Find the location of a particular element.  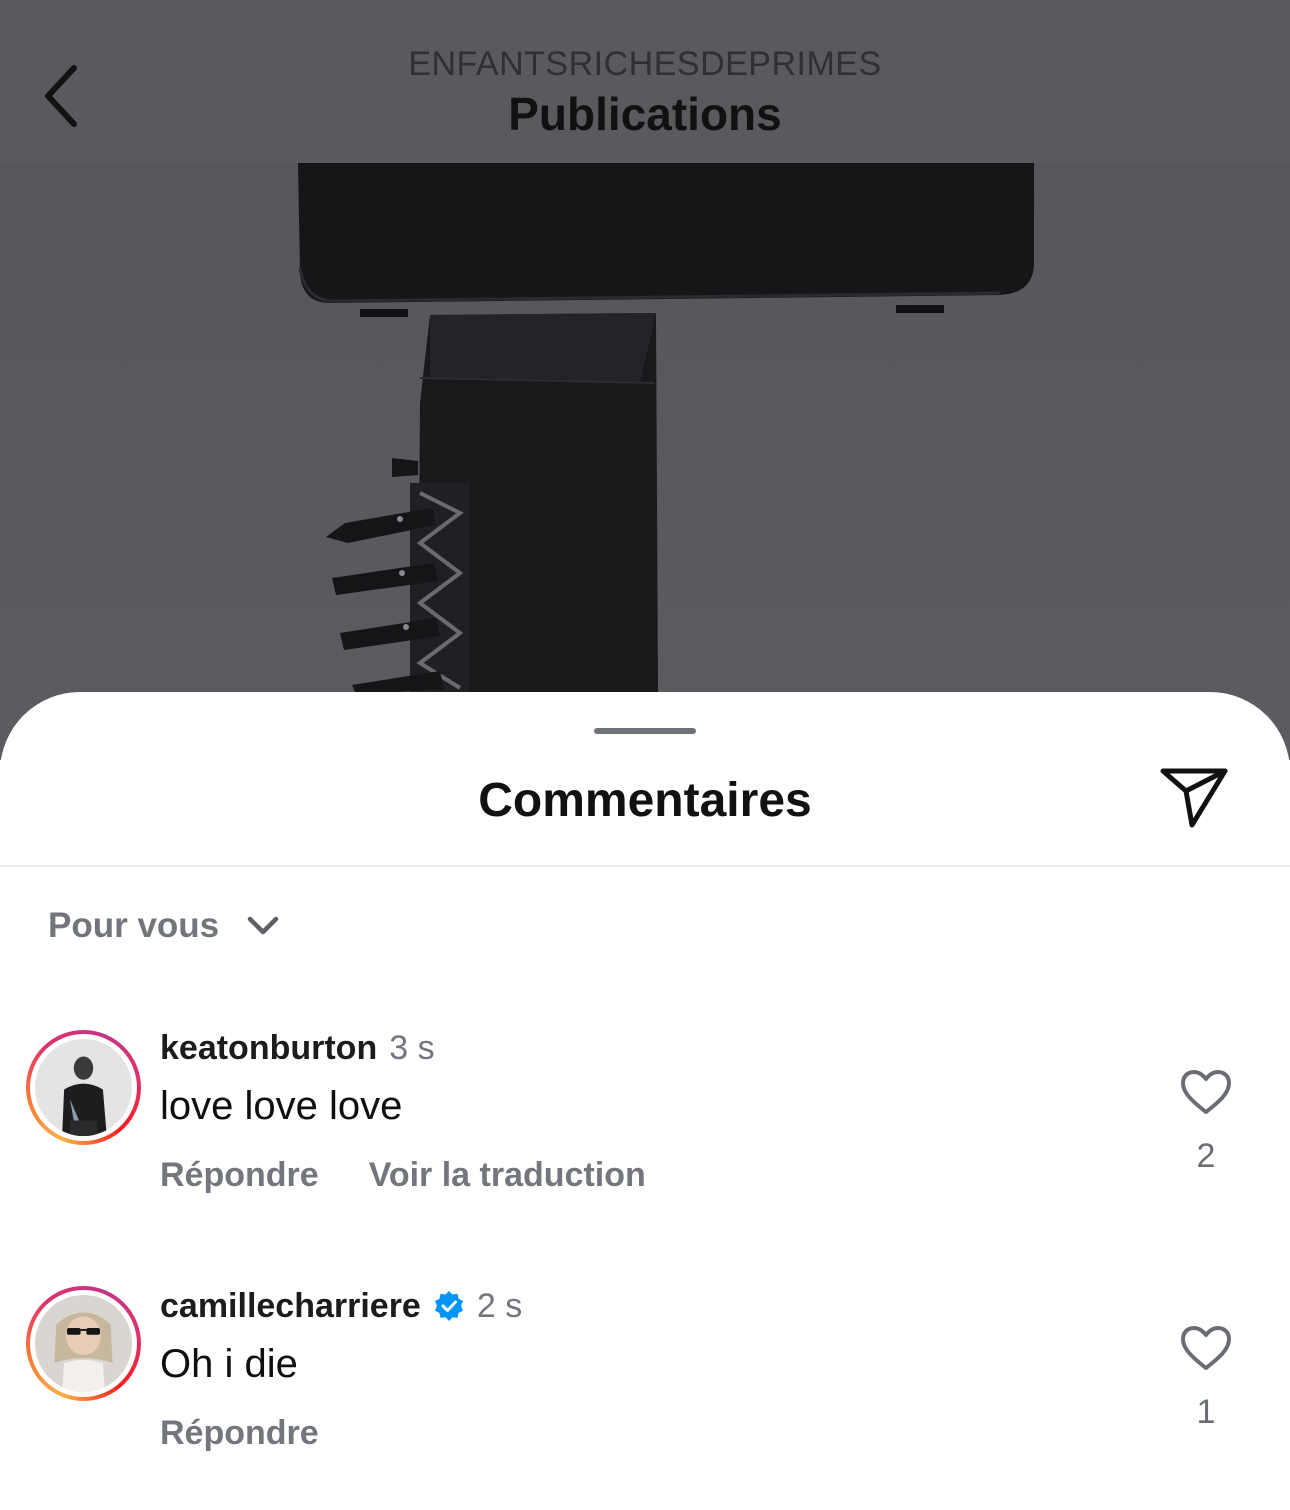

comment-time: 3 s is located at coordinates (412, 1048).